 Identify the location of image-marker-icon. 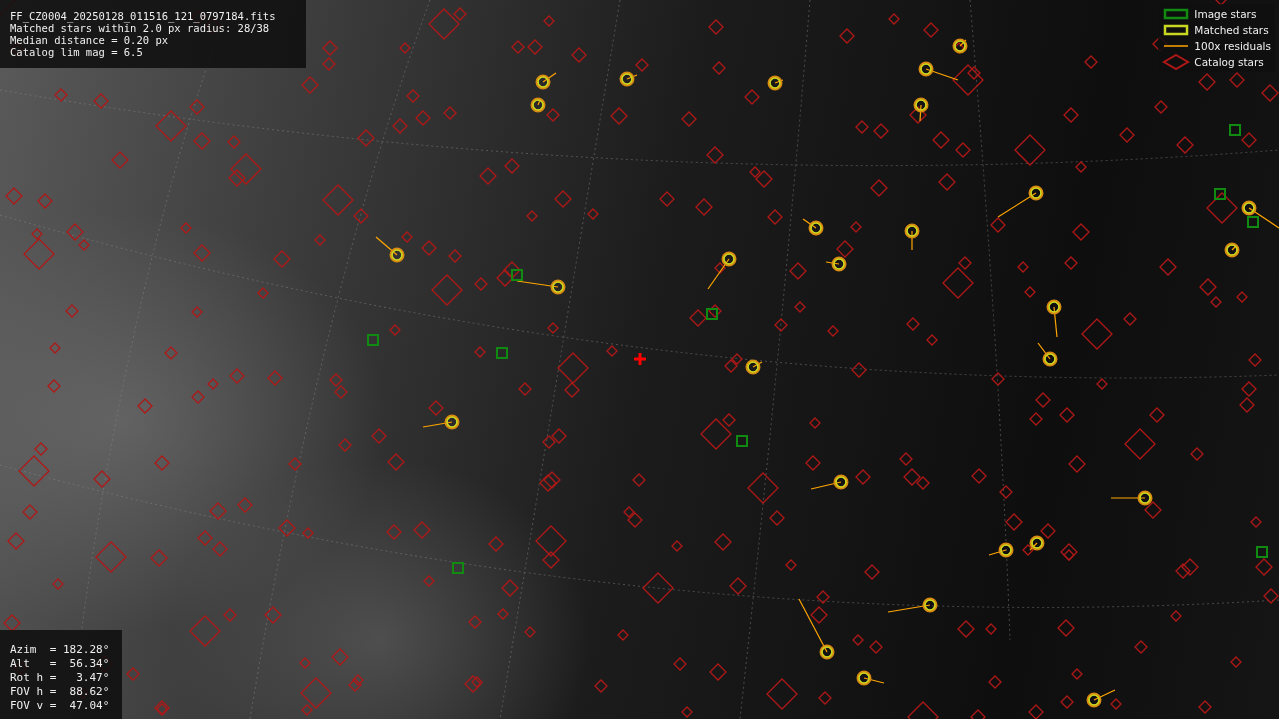
(1176, 14).